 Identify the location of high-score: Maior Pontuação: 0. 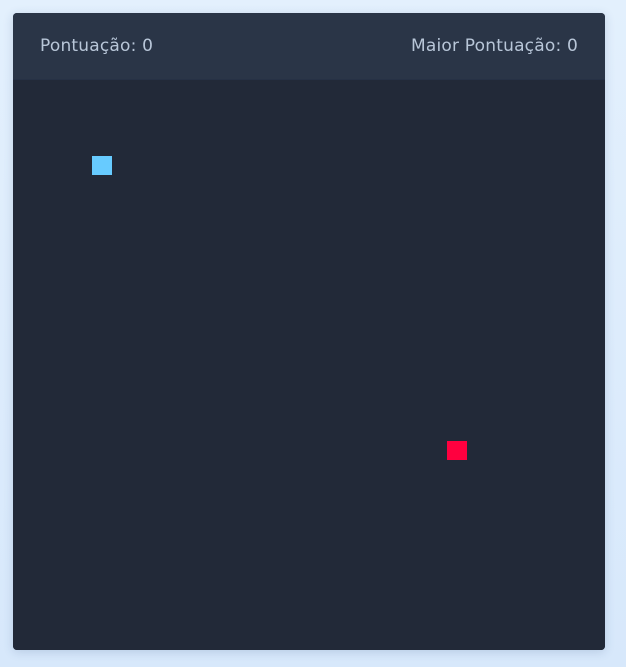
(494, 46).